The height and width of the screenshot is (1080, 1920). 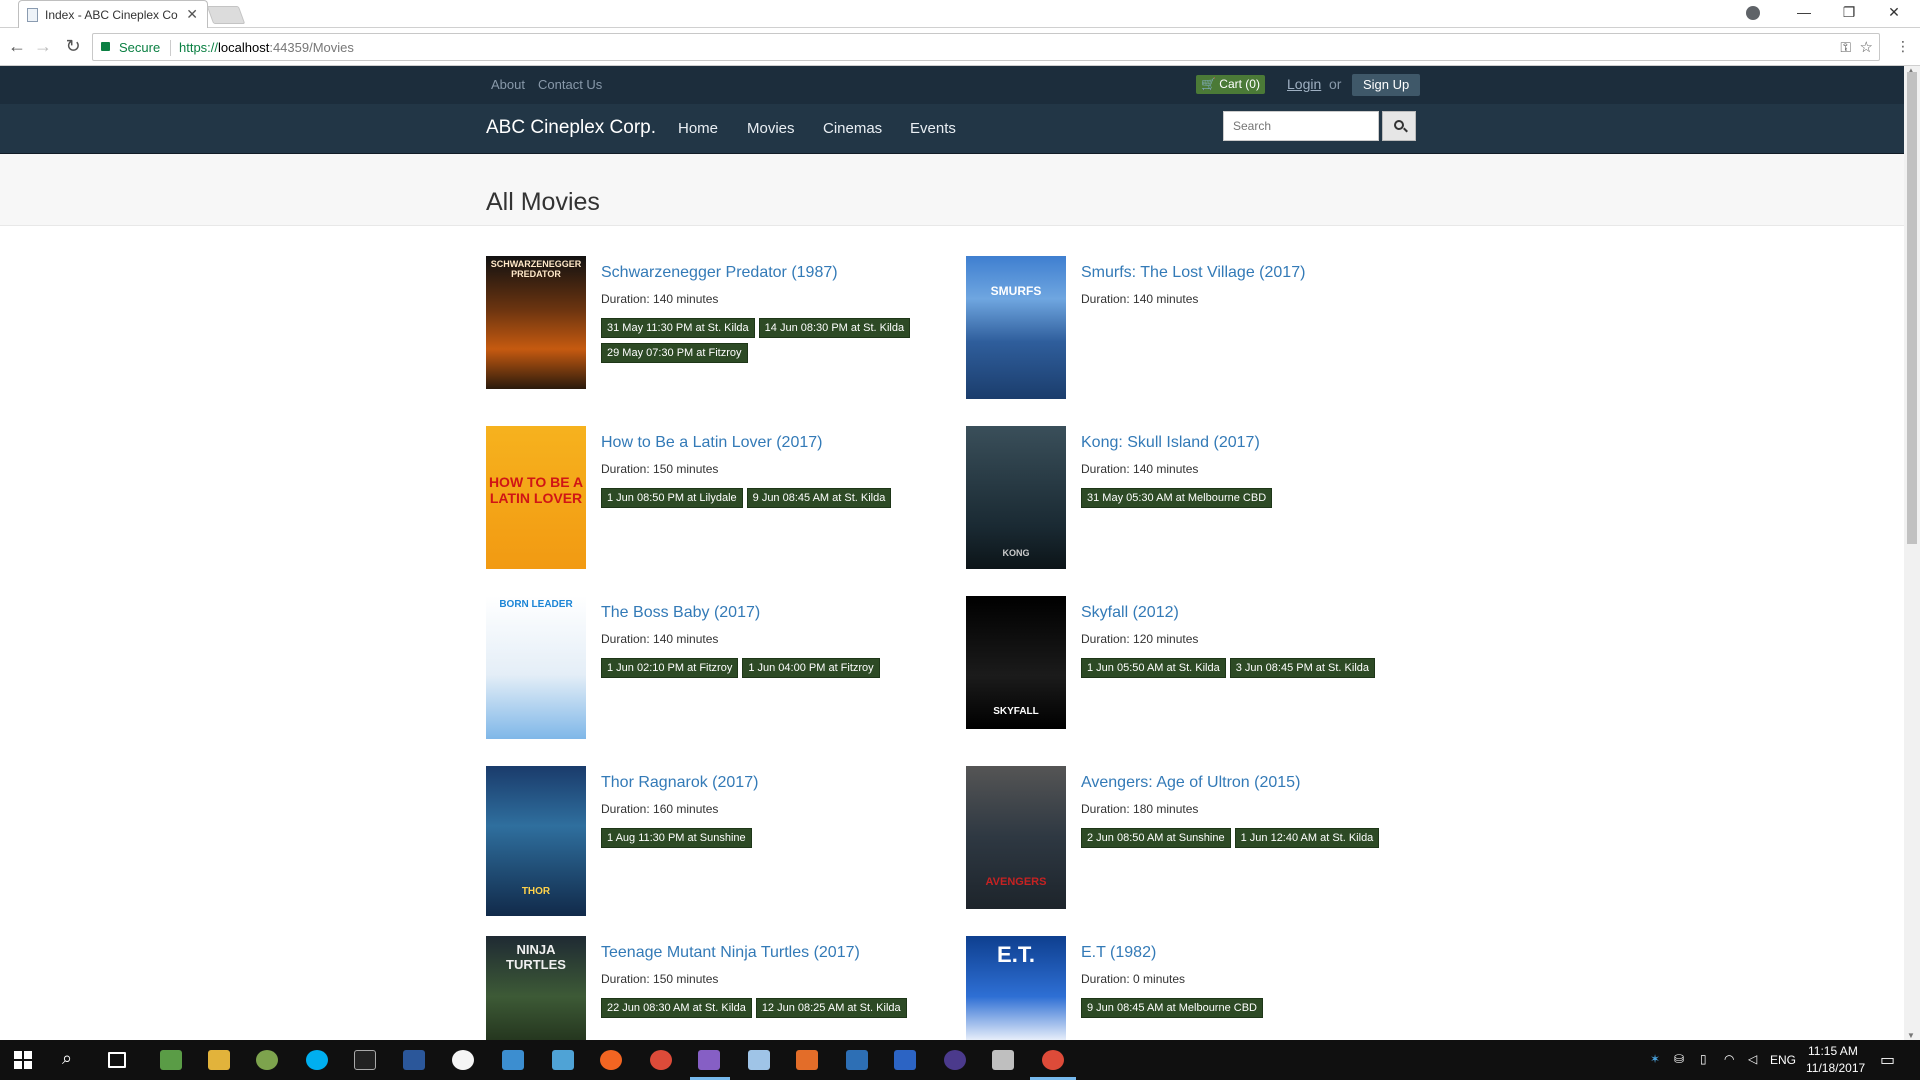 I want to click on contact-link: Contact Us, so click(x=570, y=84).